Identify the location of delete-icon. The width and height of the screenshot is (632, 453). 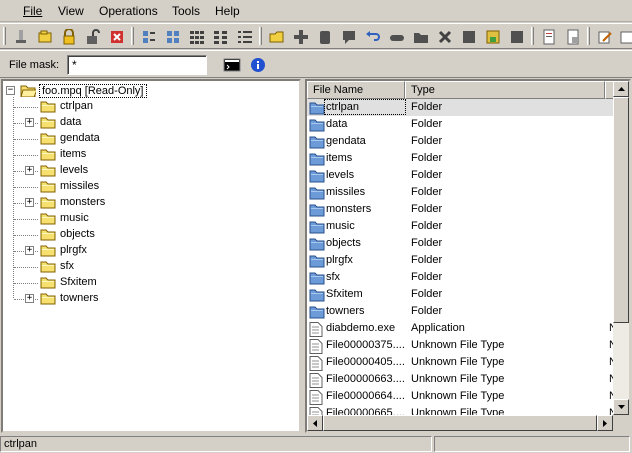
(445, 37).